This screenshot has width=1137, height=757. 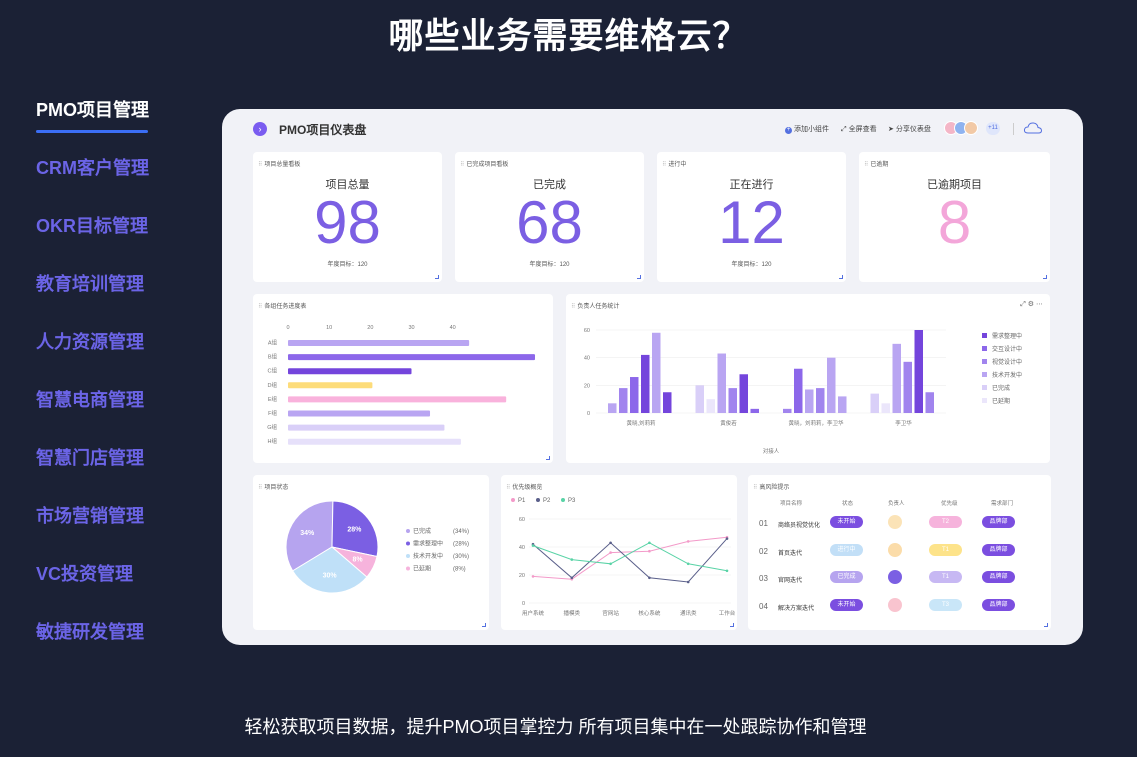 What do you see at coordinates (993, 128) in the screenshot?
I see `more-members-badge: +11` at bounding box center [993, 128].